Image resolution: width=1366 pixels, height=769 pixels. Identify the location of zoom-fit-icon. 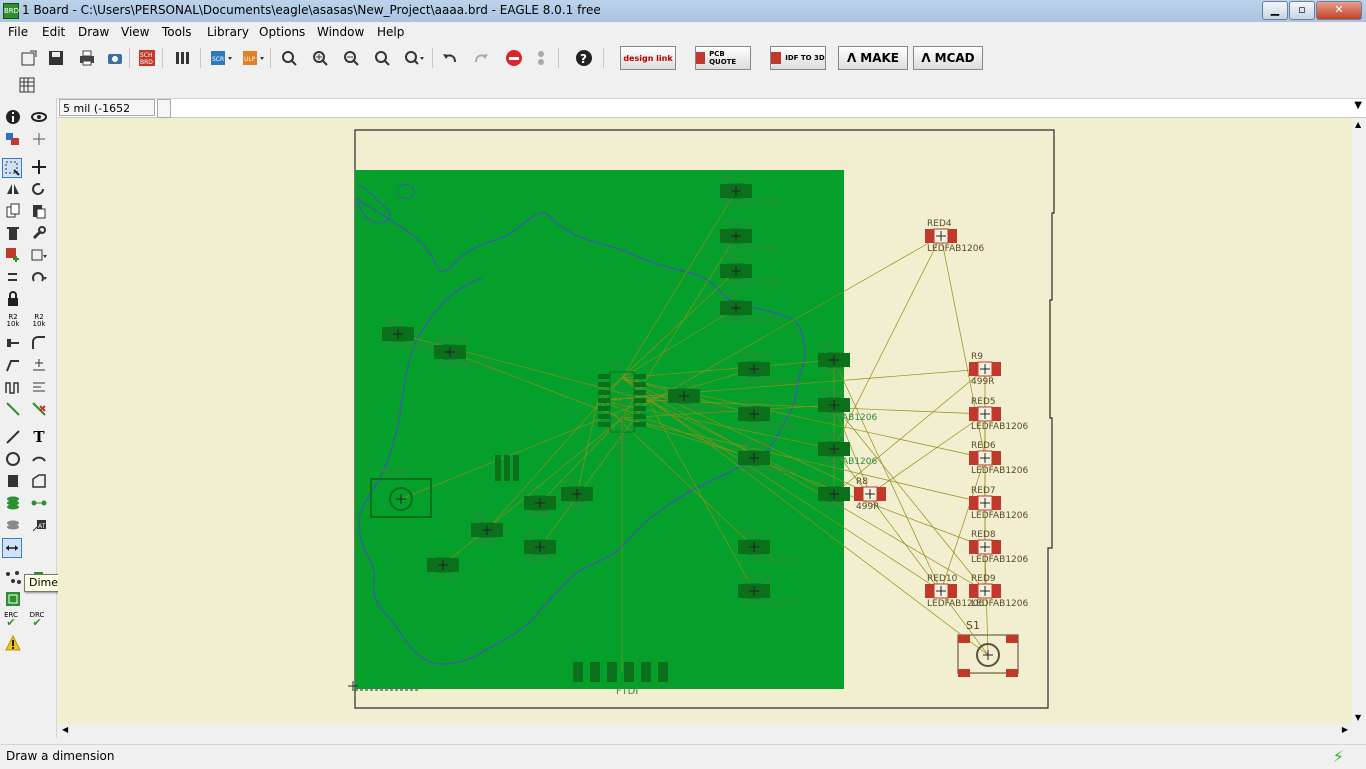
(289, 58).